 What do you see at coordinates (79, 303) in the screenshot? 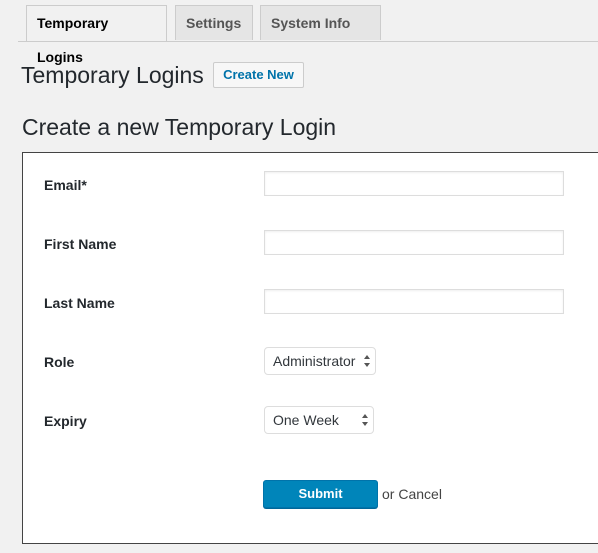
I see `last-name-label: Last Name` at bounding box center [79, 303].